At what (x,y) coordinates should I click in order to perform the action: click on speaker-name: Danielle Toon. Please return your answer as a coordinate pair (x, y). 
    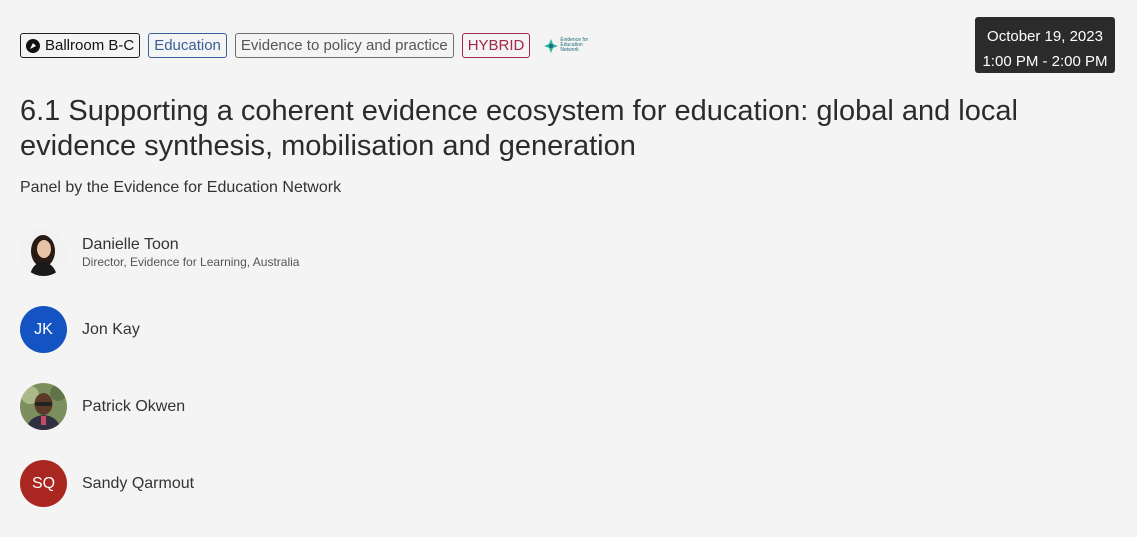
    Looking at the image, I should click on (190, 245).